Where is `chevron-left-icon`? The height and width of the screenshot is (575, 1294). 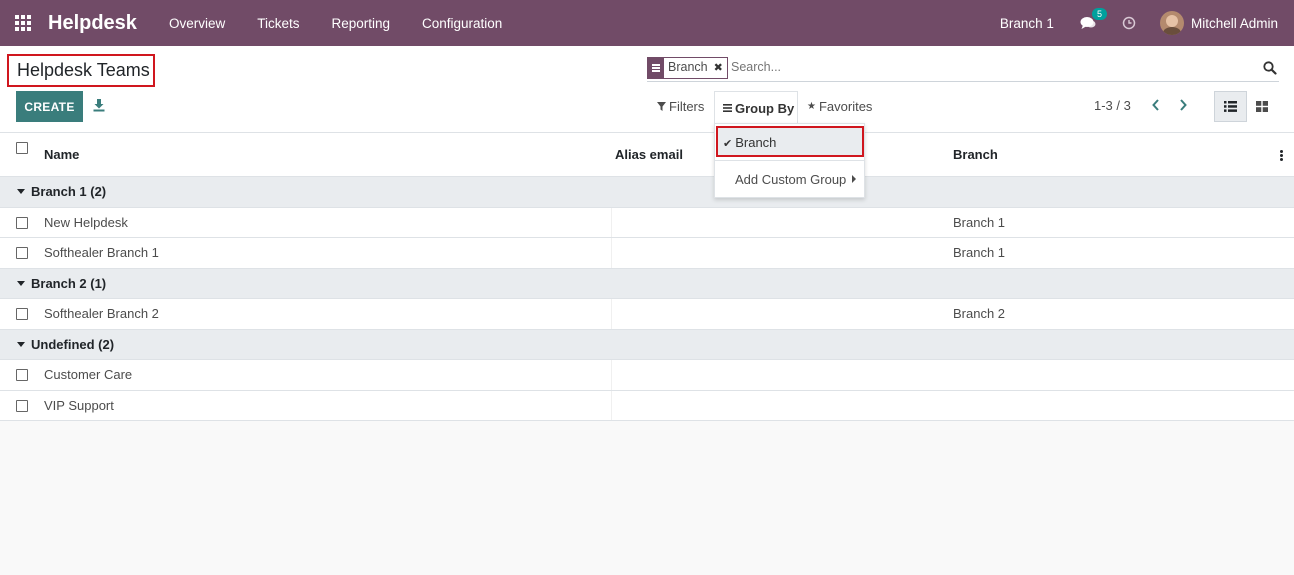 chevron-left-icon is located at coordinates (1155, 105).